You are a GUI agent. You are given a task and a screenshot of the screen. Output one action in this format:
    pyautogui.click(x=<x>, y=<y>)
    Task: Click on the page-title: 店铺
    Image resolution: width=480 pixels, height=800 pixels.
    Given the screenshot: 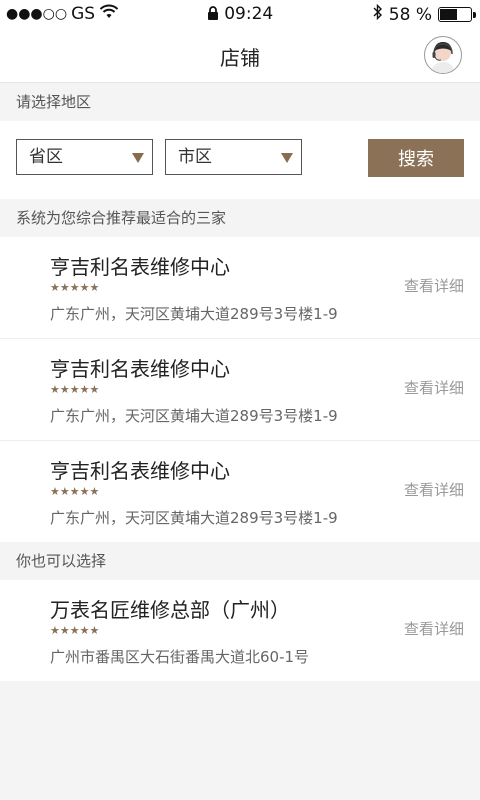 What is the action you would take?
    pyautogui.click(x=240, y=58)
    